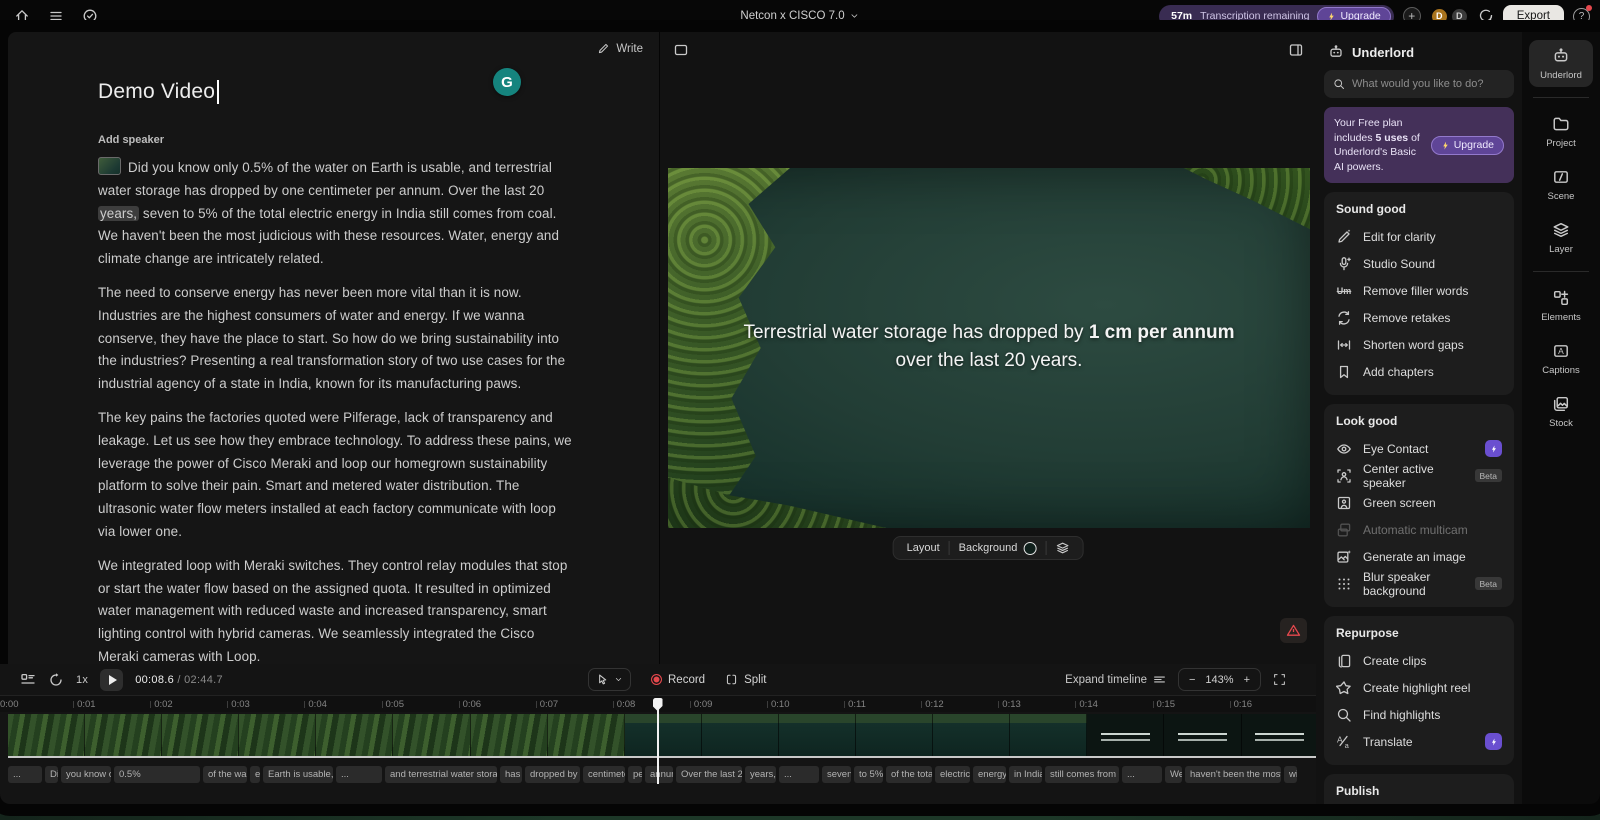 The image size is (1600, 820). I want to click on collapse-panel-icon, so click(1296, 50).